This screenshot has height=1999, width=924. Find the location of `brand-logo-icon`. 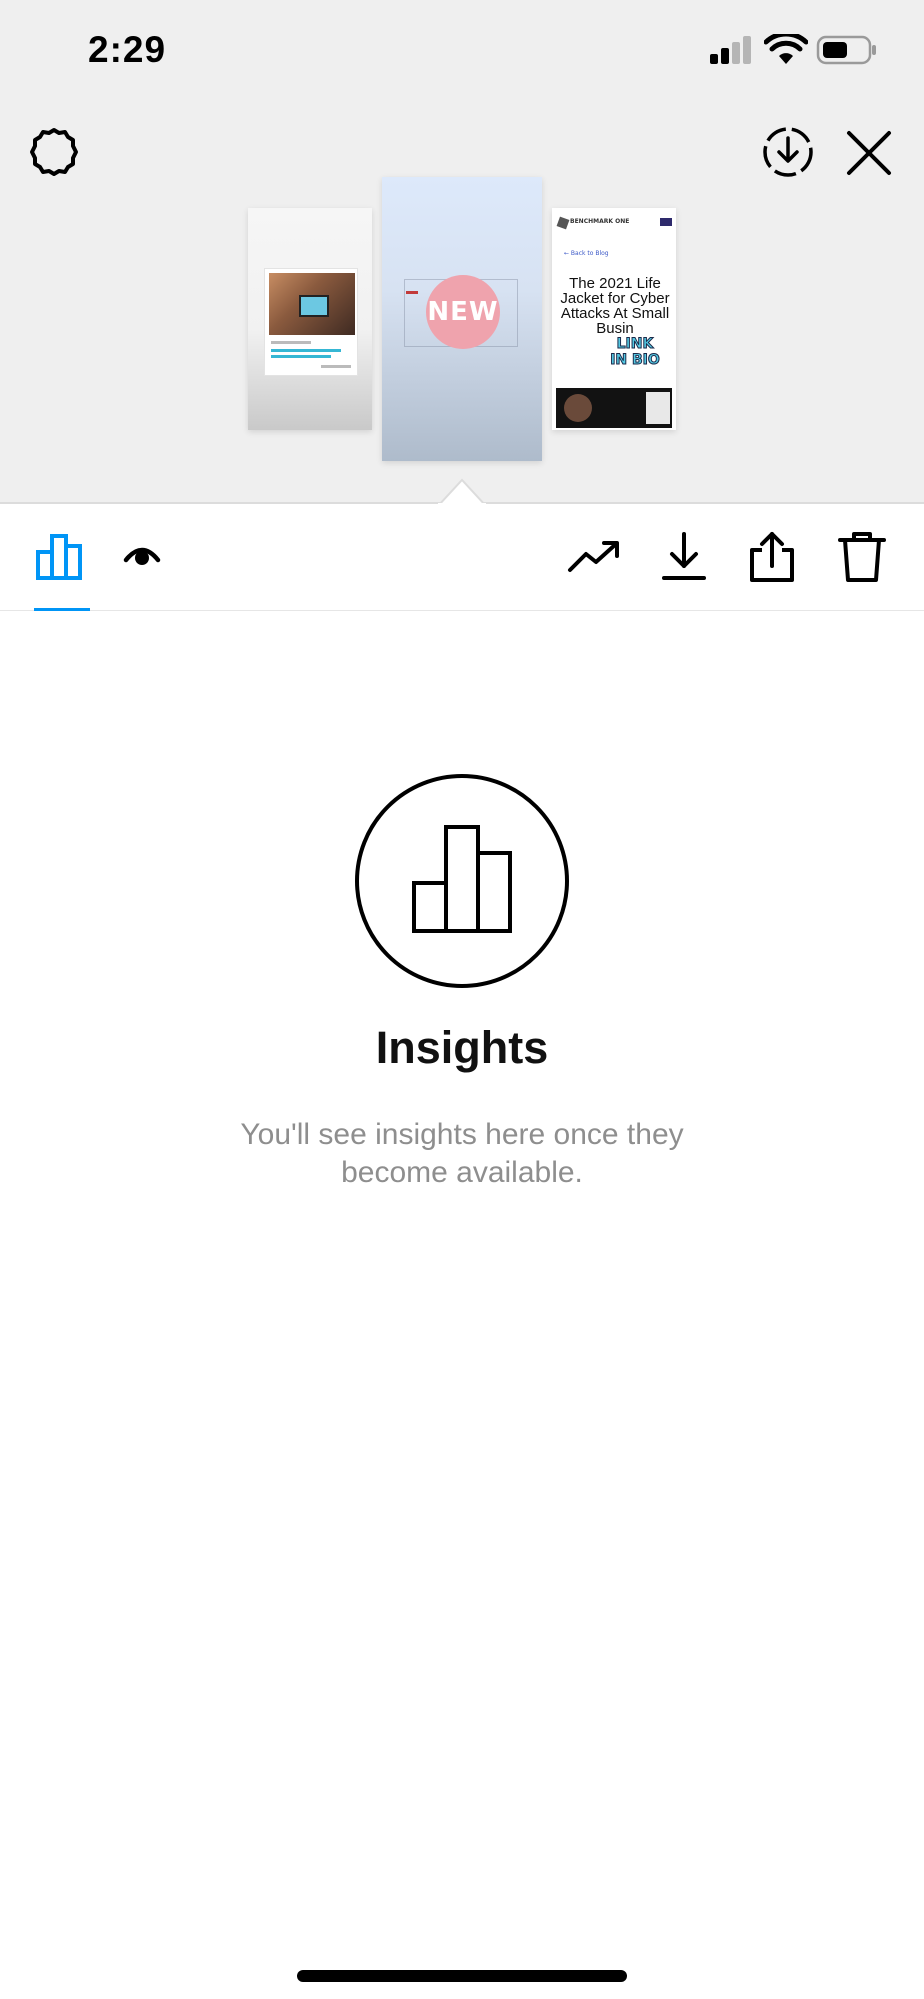

brand-logo-icon is located at coordinates (563, 223).